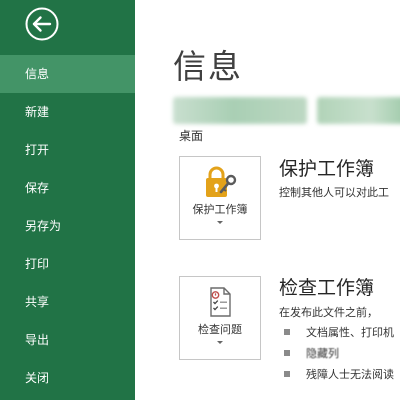  I want to click on inspect-issues-list: 文档属性、打印机 隐藏列 残障人士无法阅读, so click(339, 353).